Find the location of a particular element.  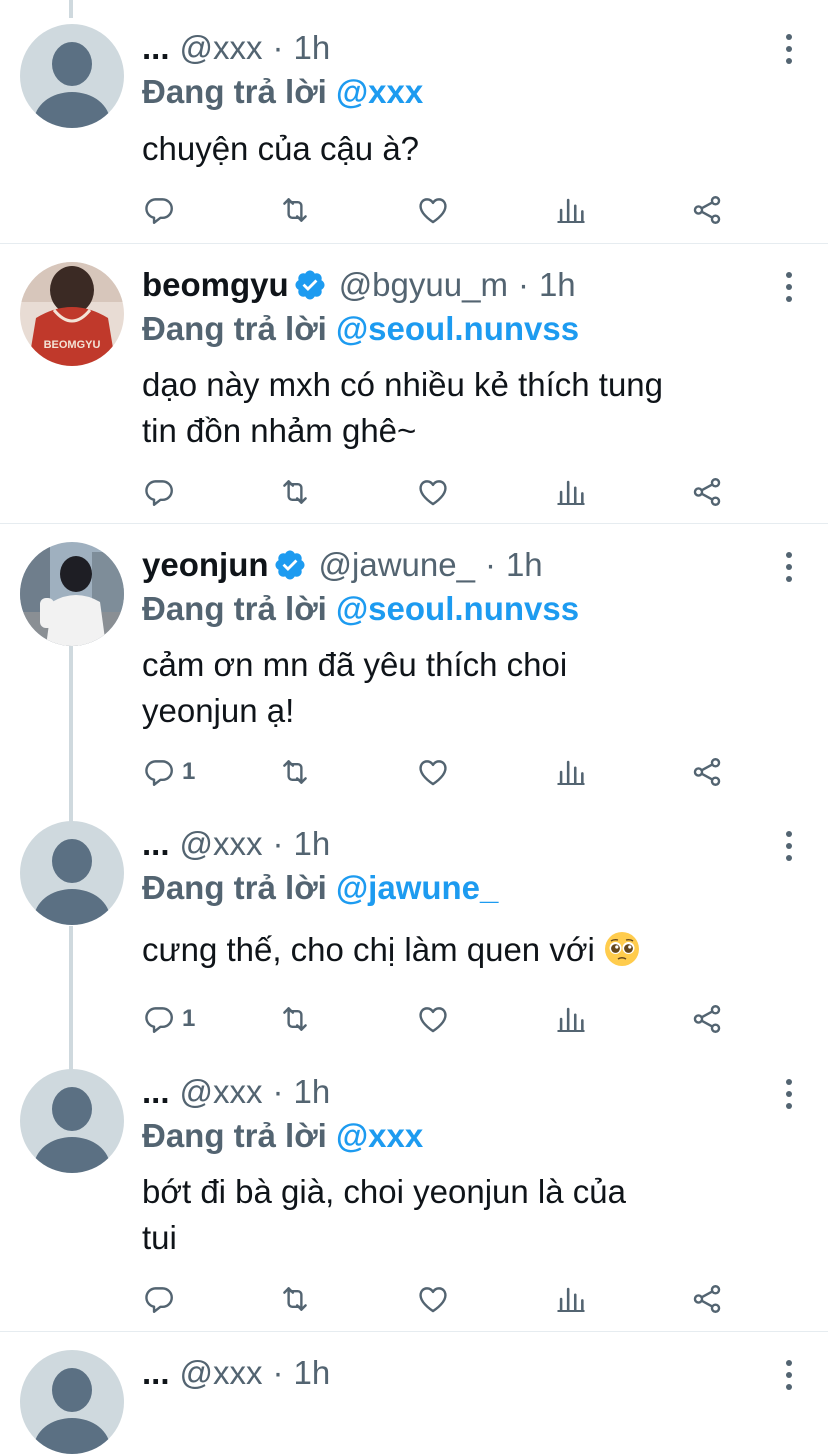

user-handle: @bgyuu_m is located at coordinates (423, 285).